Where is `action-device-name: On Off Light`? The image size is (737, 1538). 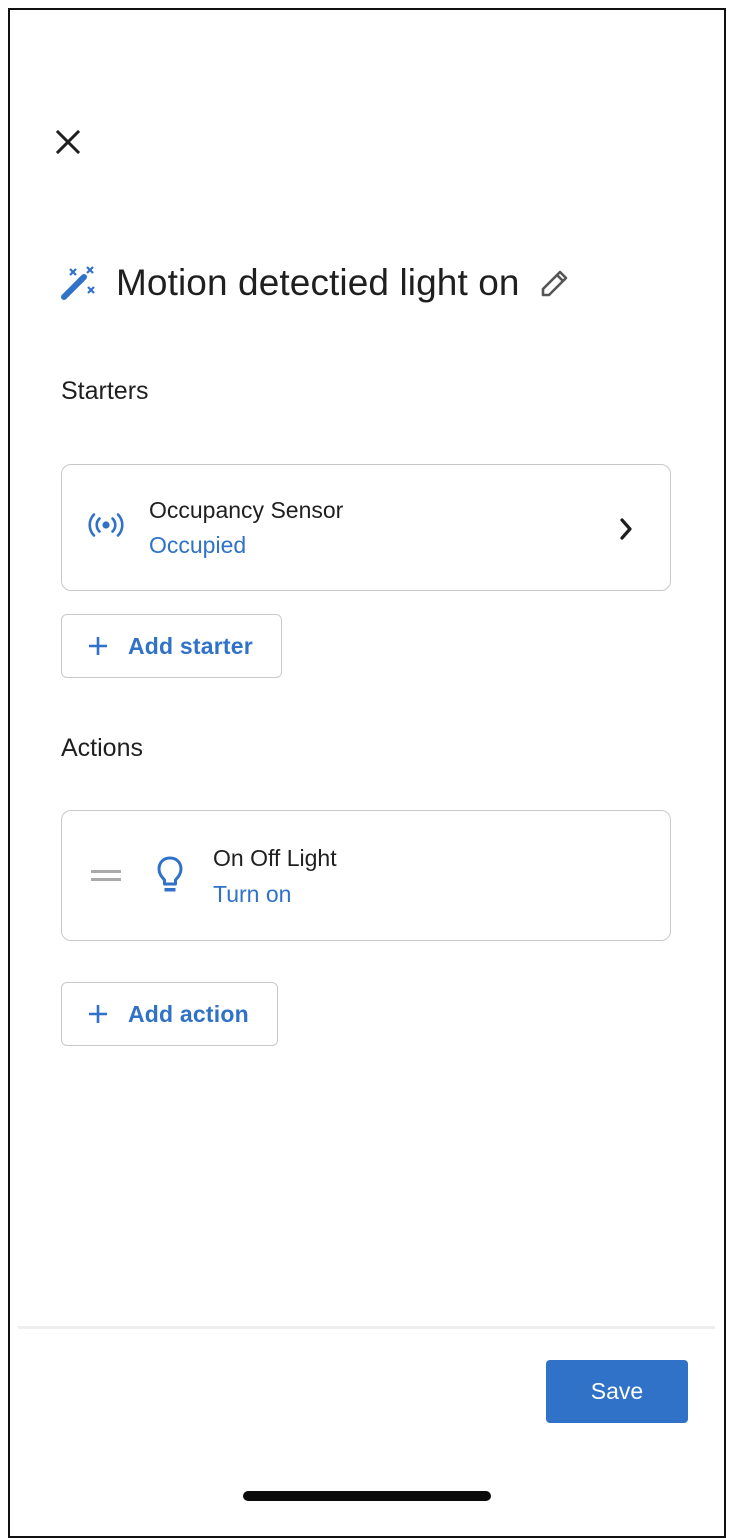
action-device-name: On Off Light is located at coordinates (275, 858).